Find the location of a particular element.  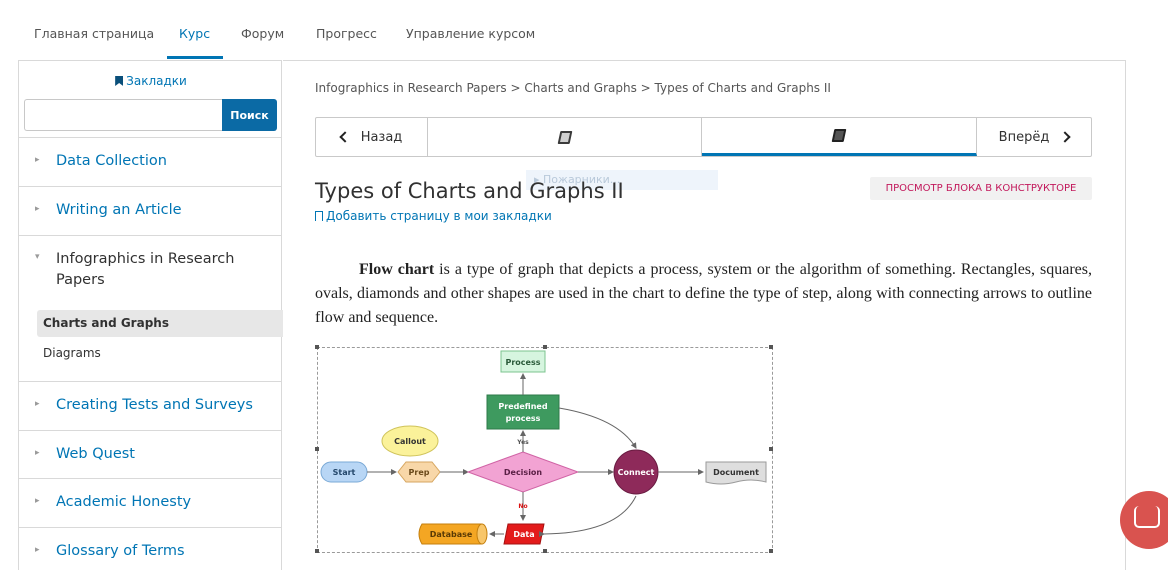

predefined-label-line1: Predefined is located at coordinates (522, 406).